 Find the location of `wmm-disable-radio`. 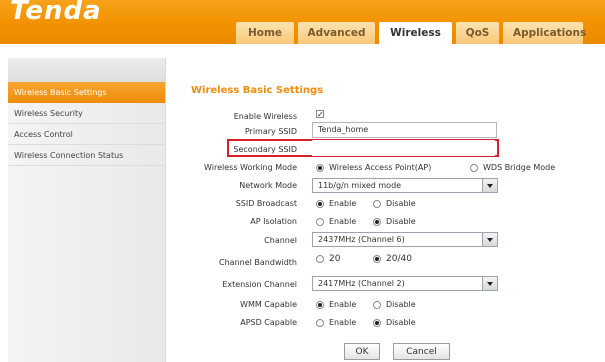

wmm-disable-radio is located at coordinates (377, 304).